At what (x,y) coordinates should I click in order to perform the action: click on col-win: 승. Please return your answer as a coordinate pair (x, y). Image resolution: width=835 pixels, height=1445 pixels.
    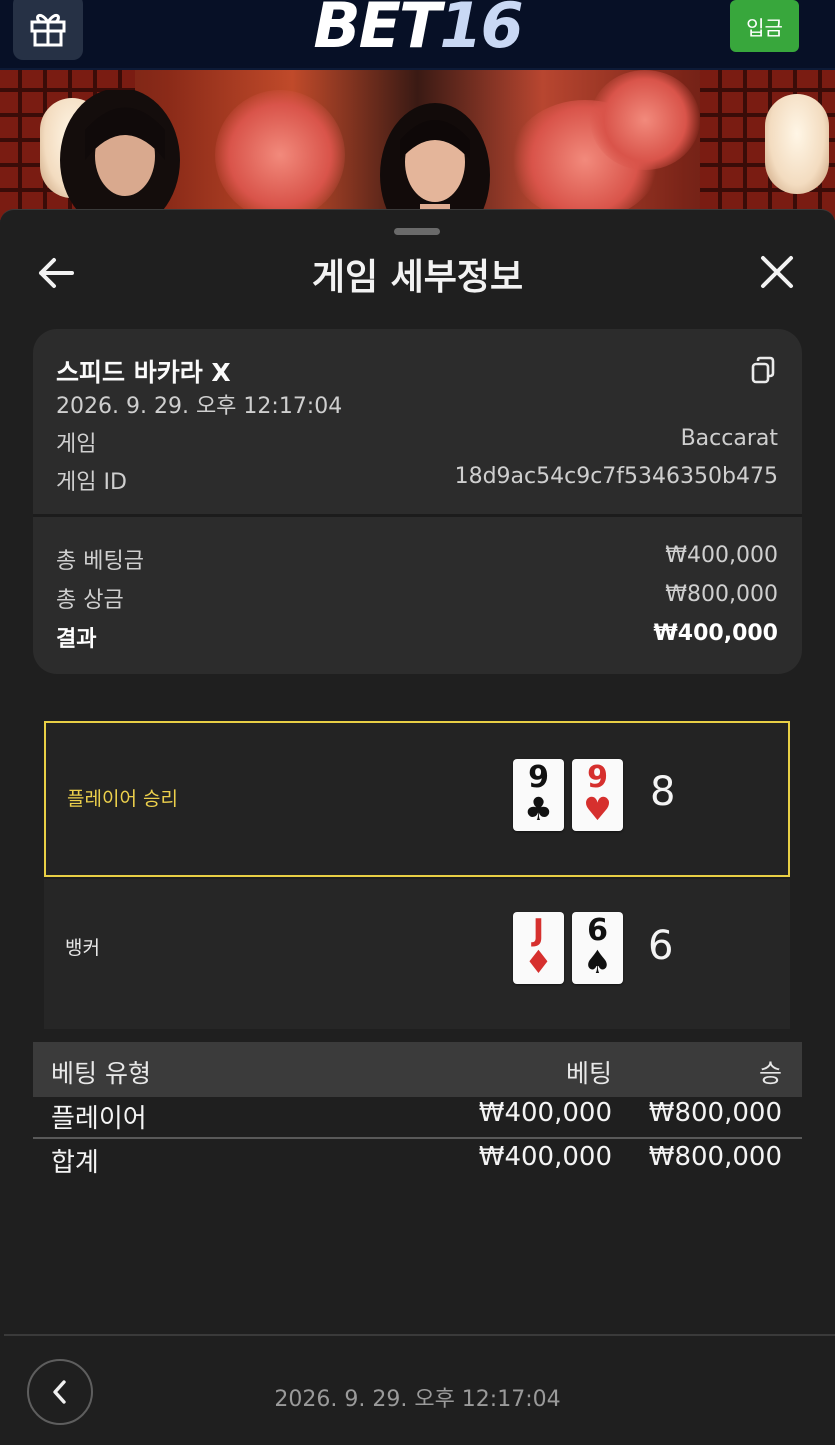
    Looking at the image, I should click on (770, 1073).